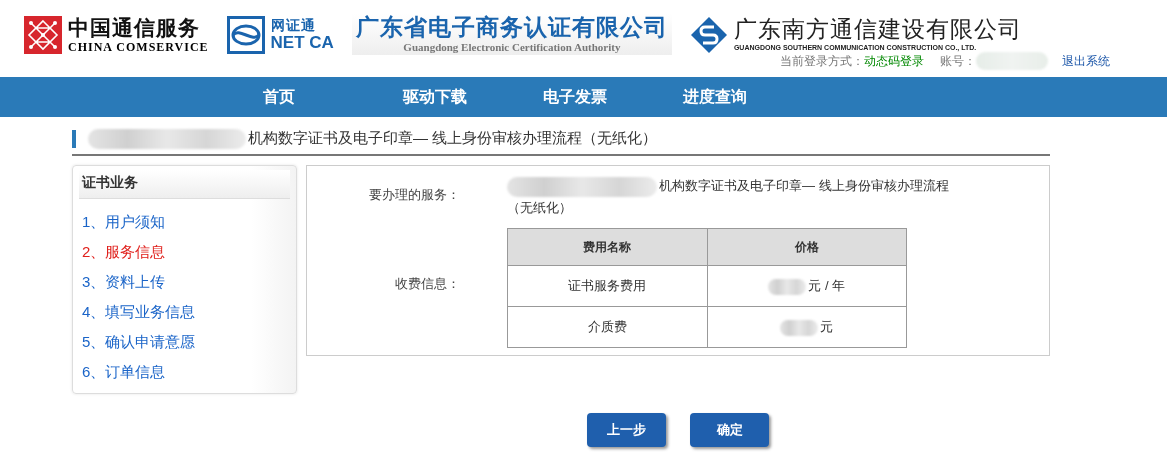  I want to click on nav-link: 进度查询, so click(753, 97).